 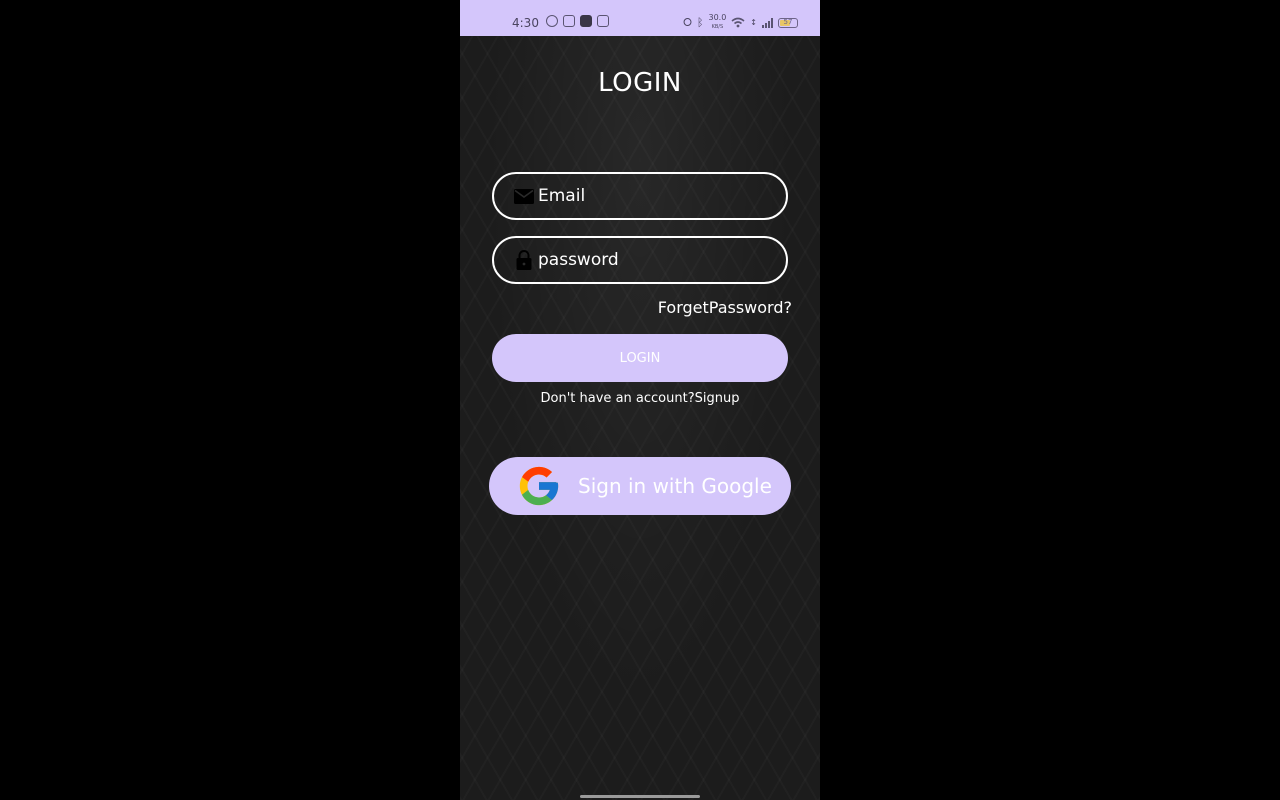 What do you see at coordinates (717, 27) in the screenshot?
I see `network-speed-unit: KB/S` at bounding box center [717, 27].